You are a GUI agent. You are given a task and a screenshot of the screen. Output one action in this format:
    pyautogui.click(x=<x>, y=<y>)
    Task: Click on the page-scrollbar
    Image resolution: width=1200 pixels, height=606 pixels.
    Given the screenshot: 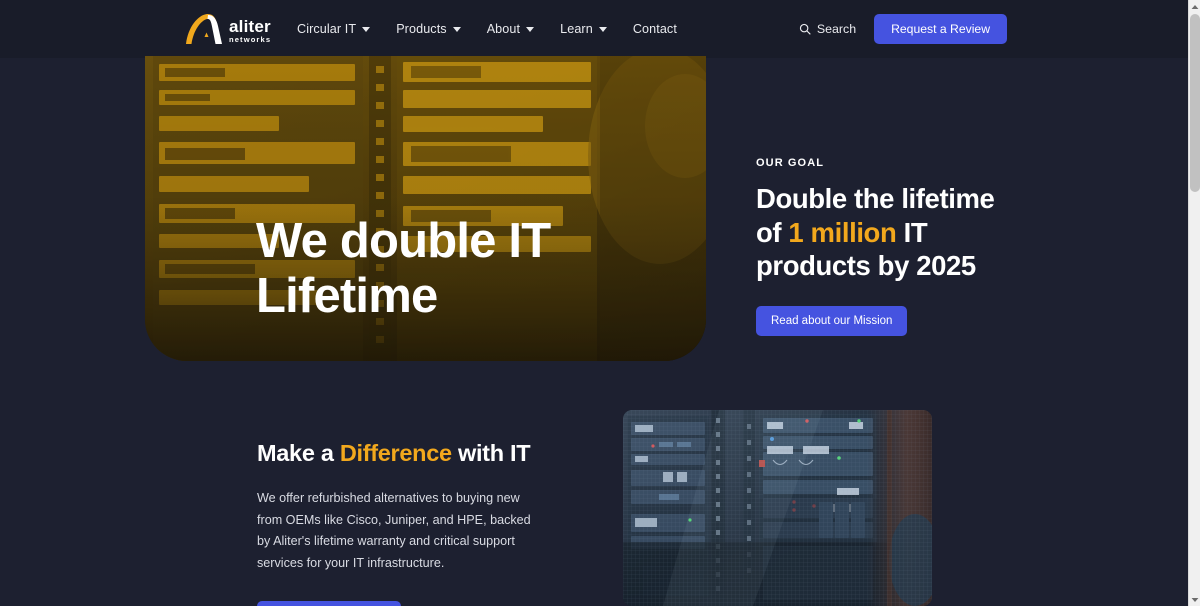 What is the action you would take?
    pyautogui.click(x=1194, y=303)
    